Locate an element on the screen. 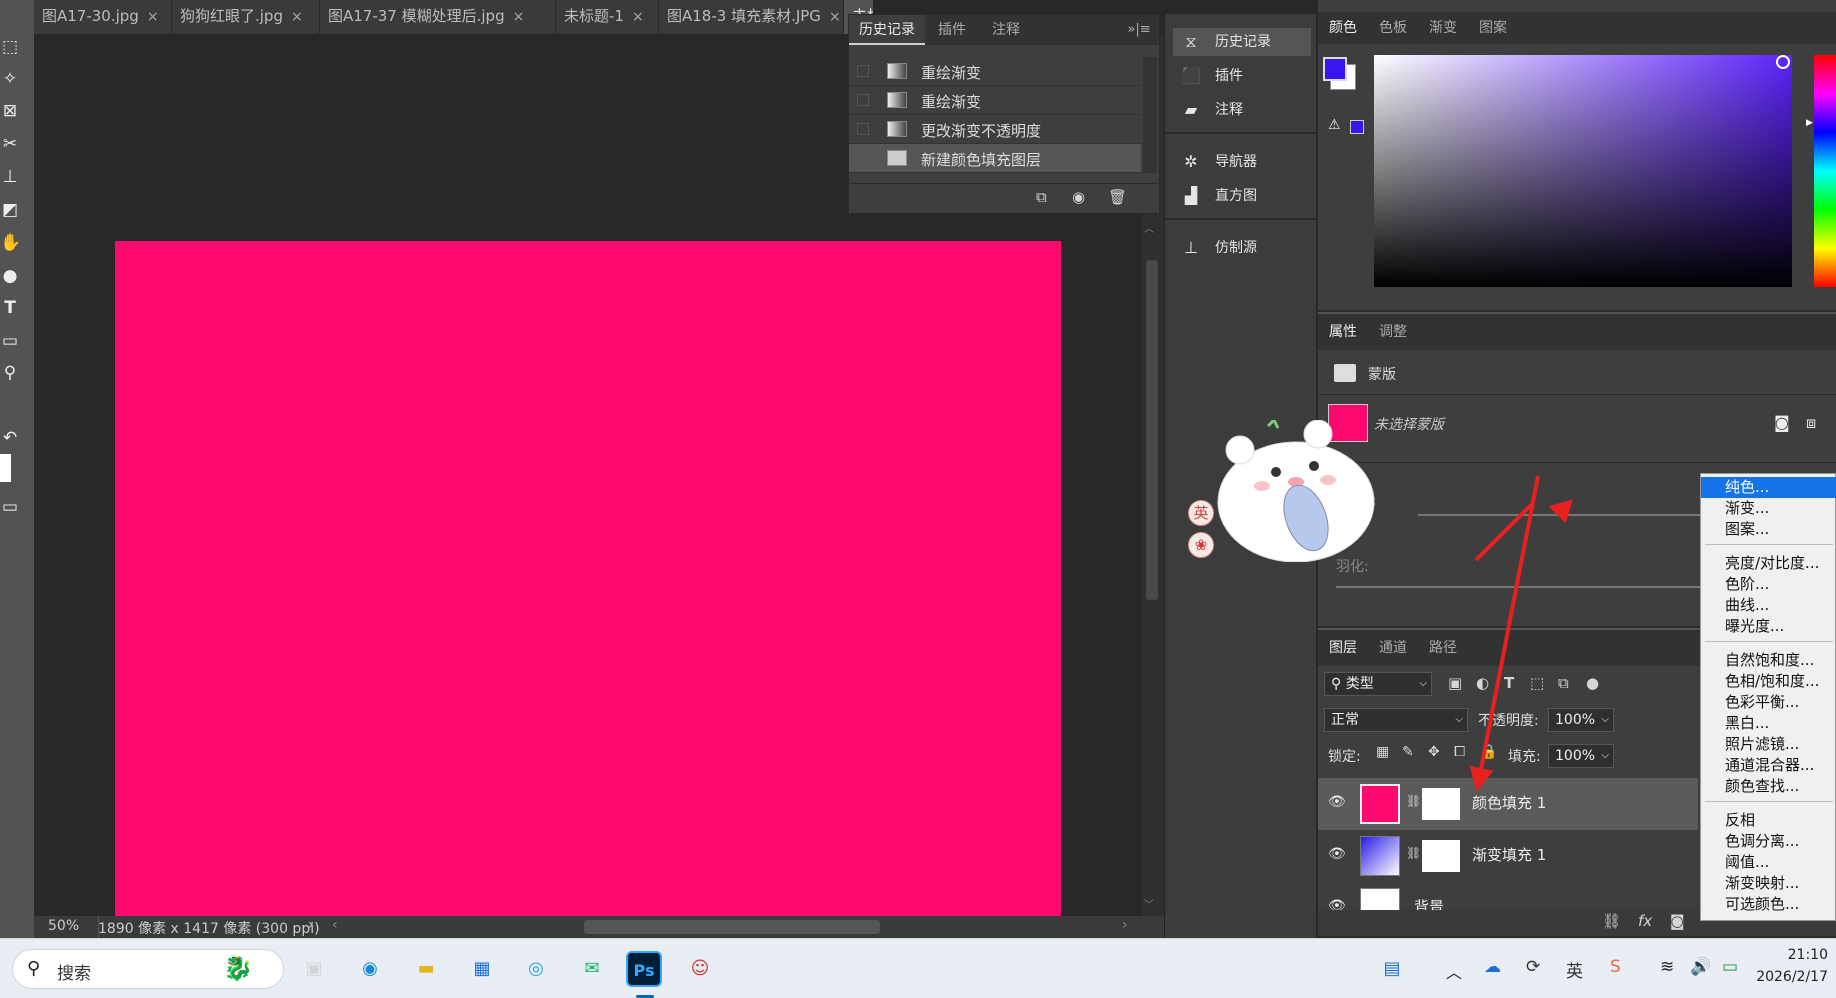 This screenshot has height=998, width=1836. onedrive-icon: ☁ is located at coordinates (1492, 967).